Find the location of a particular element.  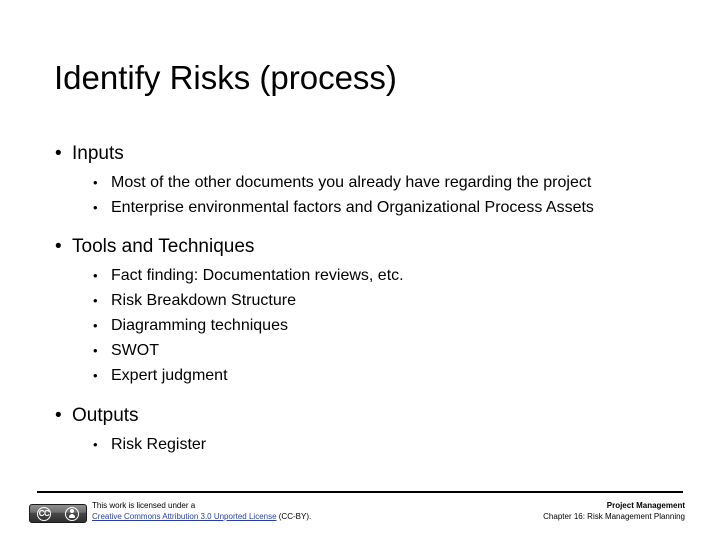

creative-commons-badge-icon: CC is located at coordinates (58, 513).